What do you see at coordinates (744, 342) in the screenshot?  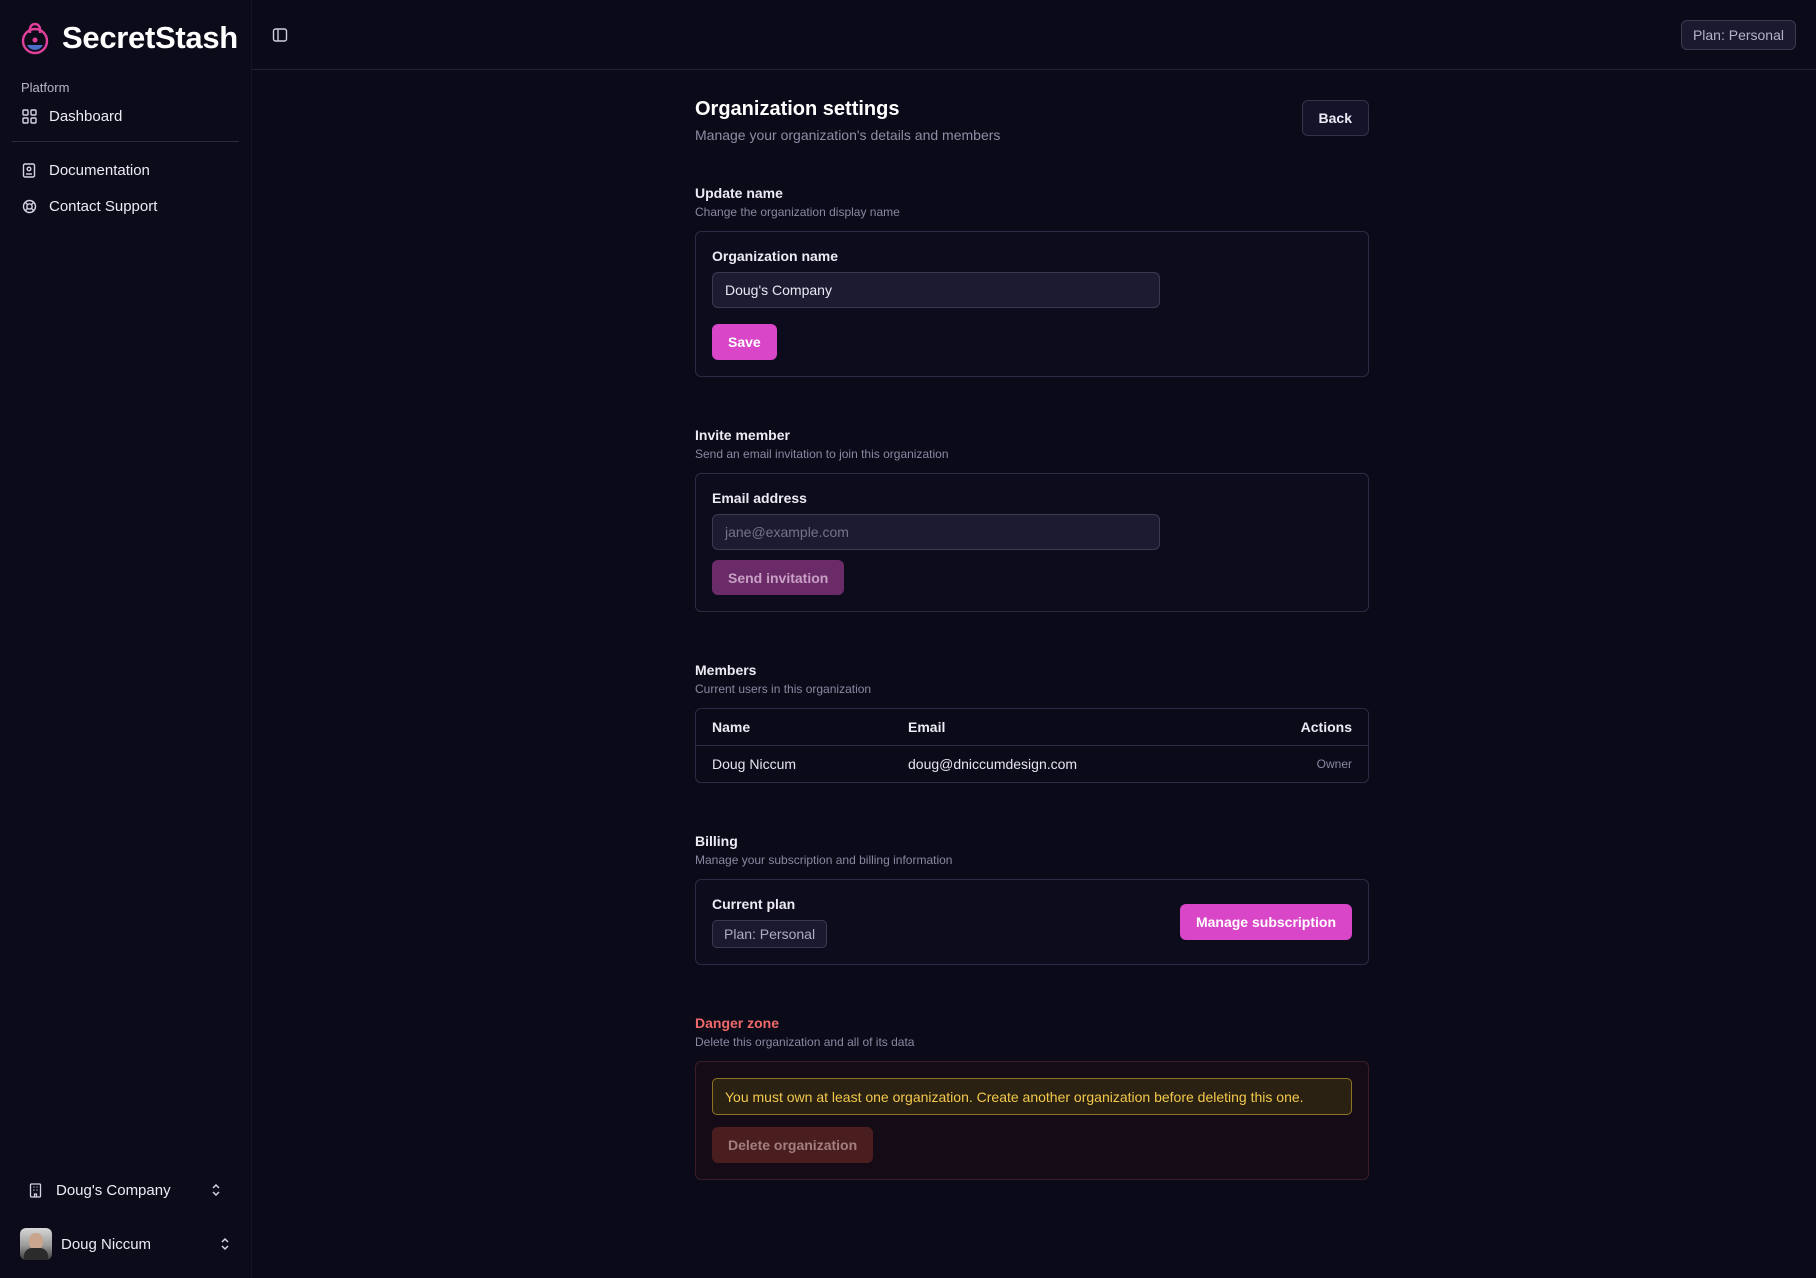 I see `save-button: Save` at bounding box center [744, 342].